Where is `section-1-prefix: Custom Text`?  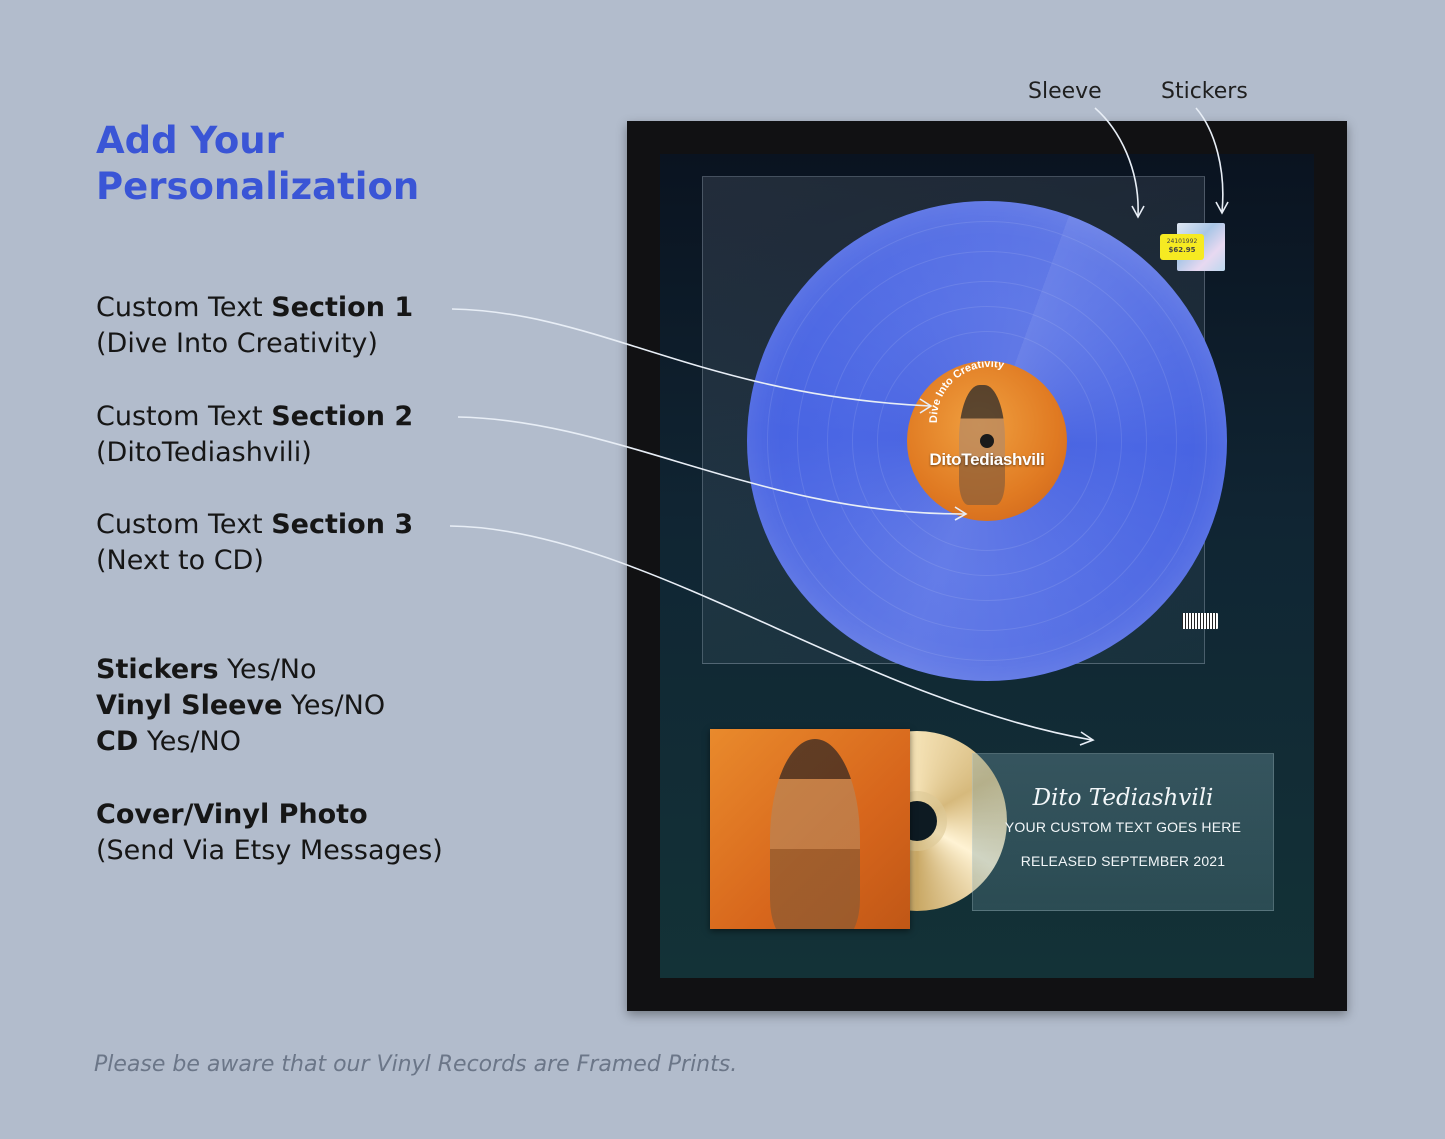 section-1-prefix: Custom Text is located at coordinates (184, 307).